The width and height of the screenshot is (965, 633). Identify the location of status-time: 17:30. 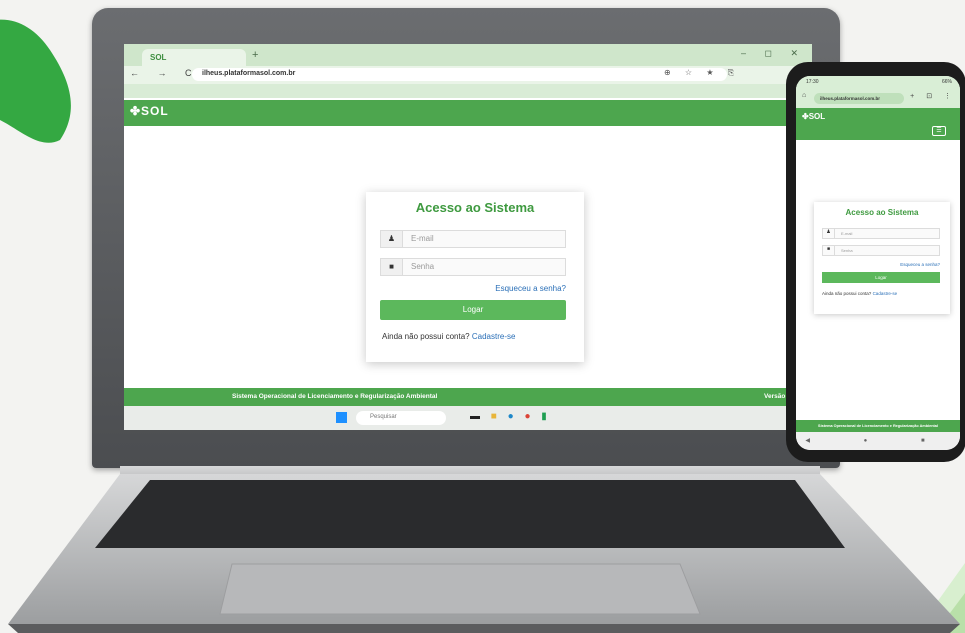
(812, 82).